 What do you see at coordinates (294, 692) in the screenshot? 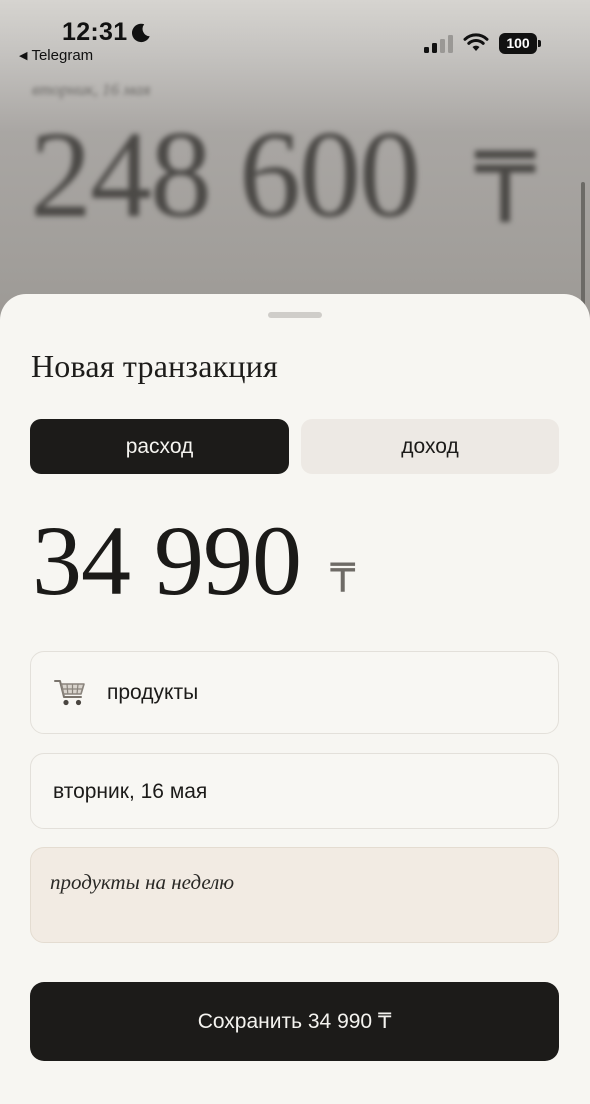
I see `category-field: продукты` at bounding box center [294, 692].